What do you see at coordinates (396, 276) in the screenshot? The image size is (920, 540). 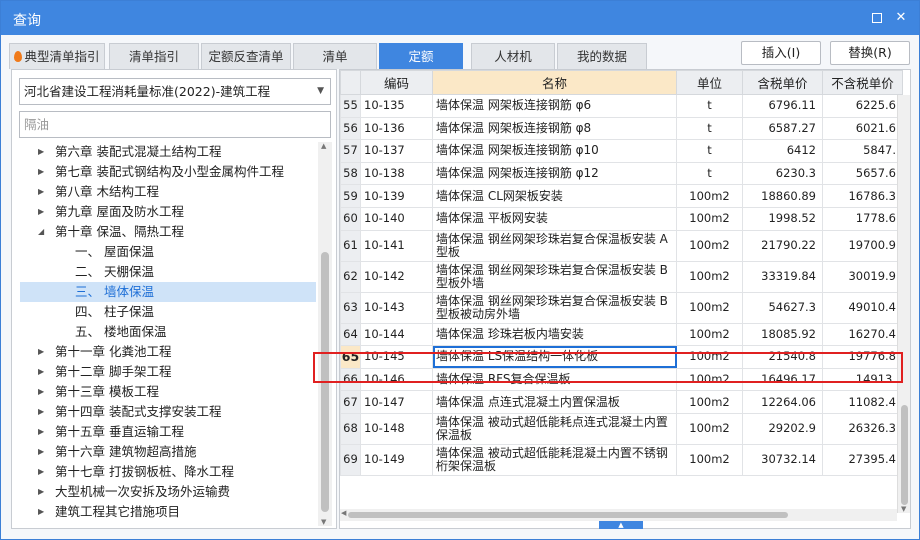 I see `code-cell: 10-142` at bounding box center [396, 276].